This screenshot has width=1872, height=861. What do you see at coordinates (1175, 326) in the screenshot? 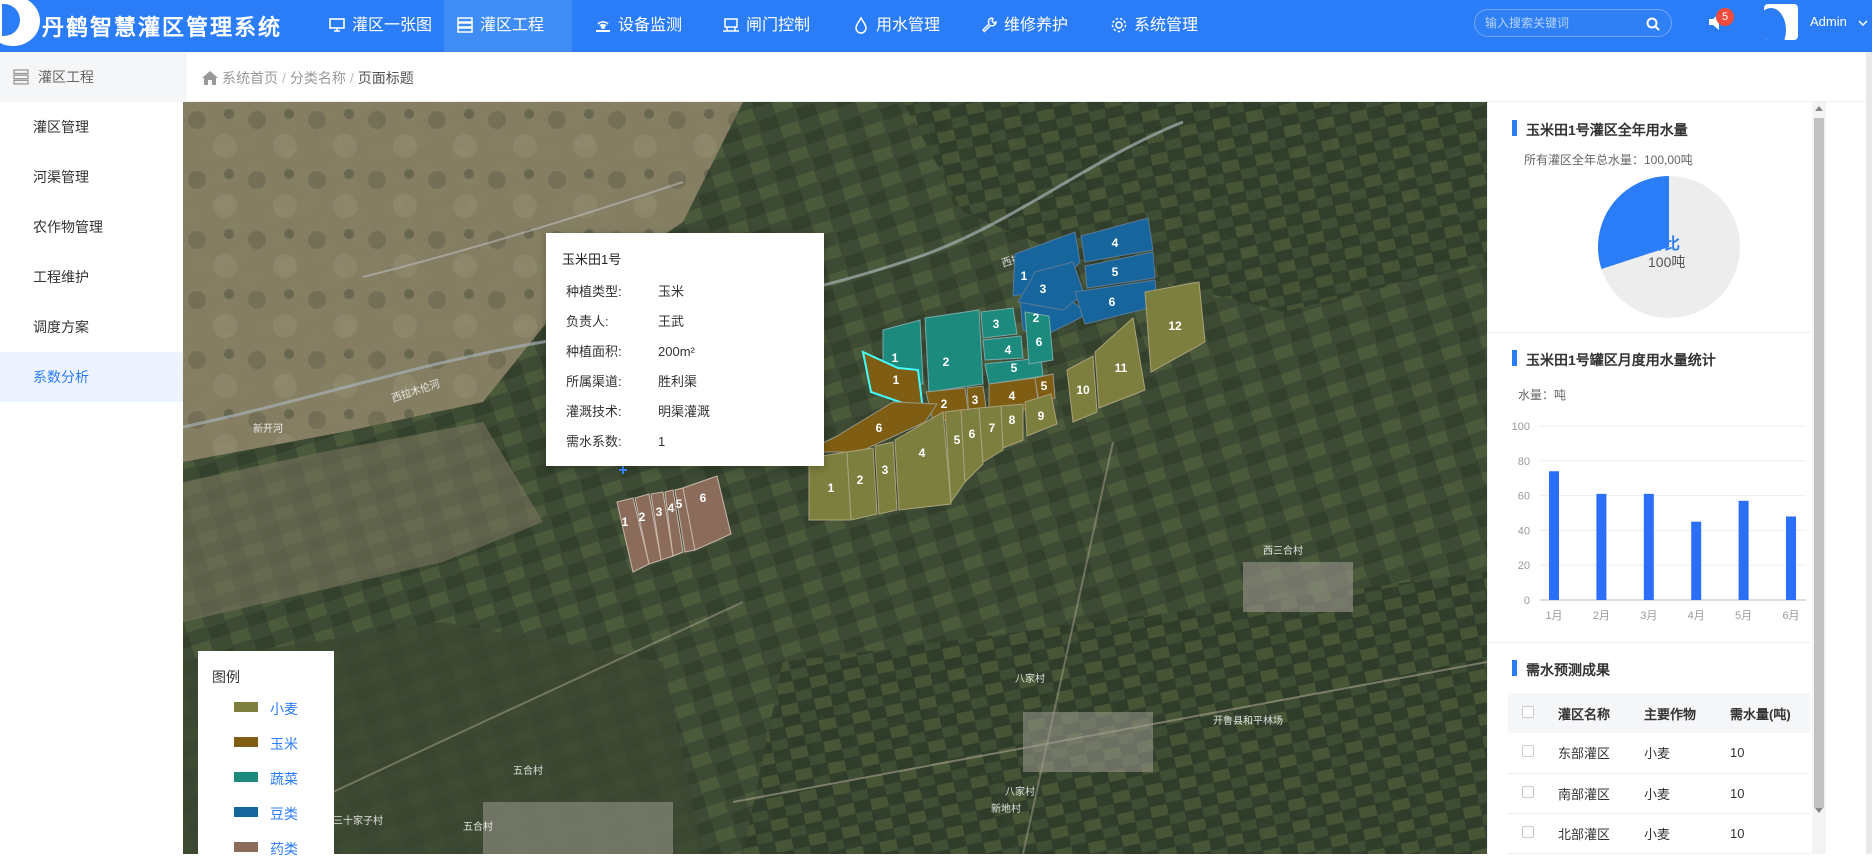
I see `field-label: 12` at bounding box center [1175, 326].